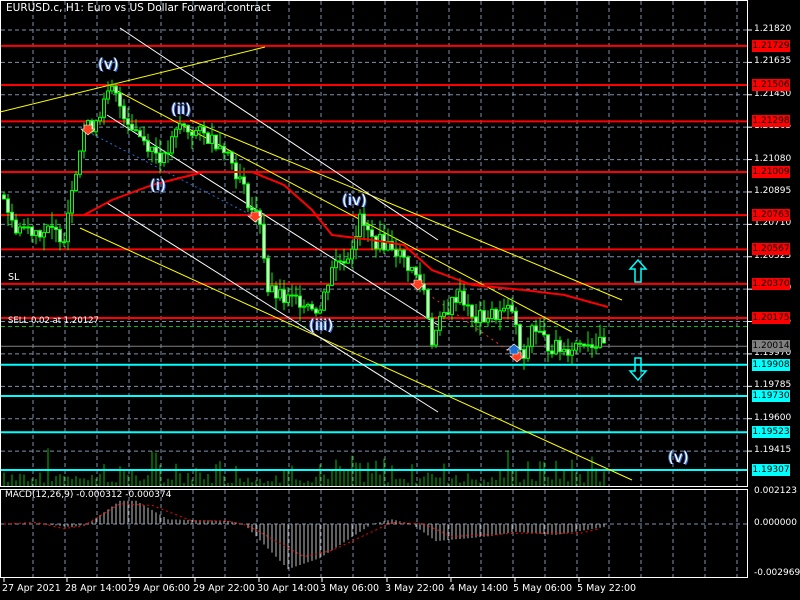  I want to click on price-tick: 1.21635, so click(773, 61).